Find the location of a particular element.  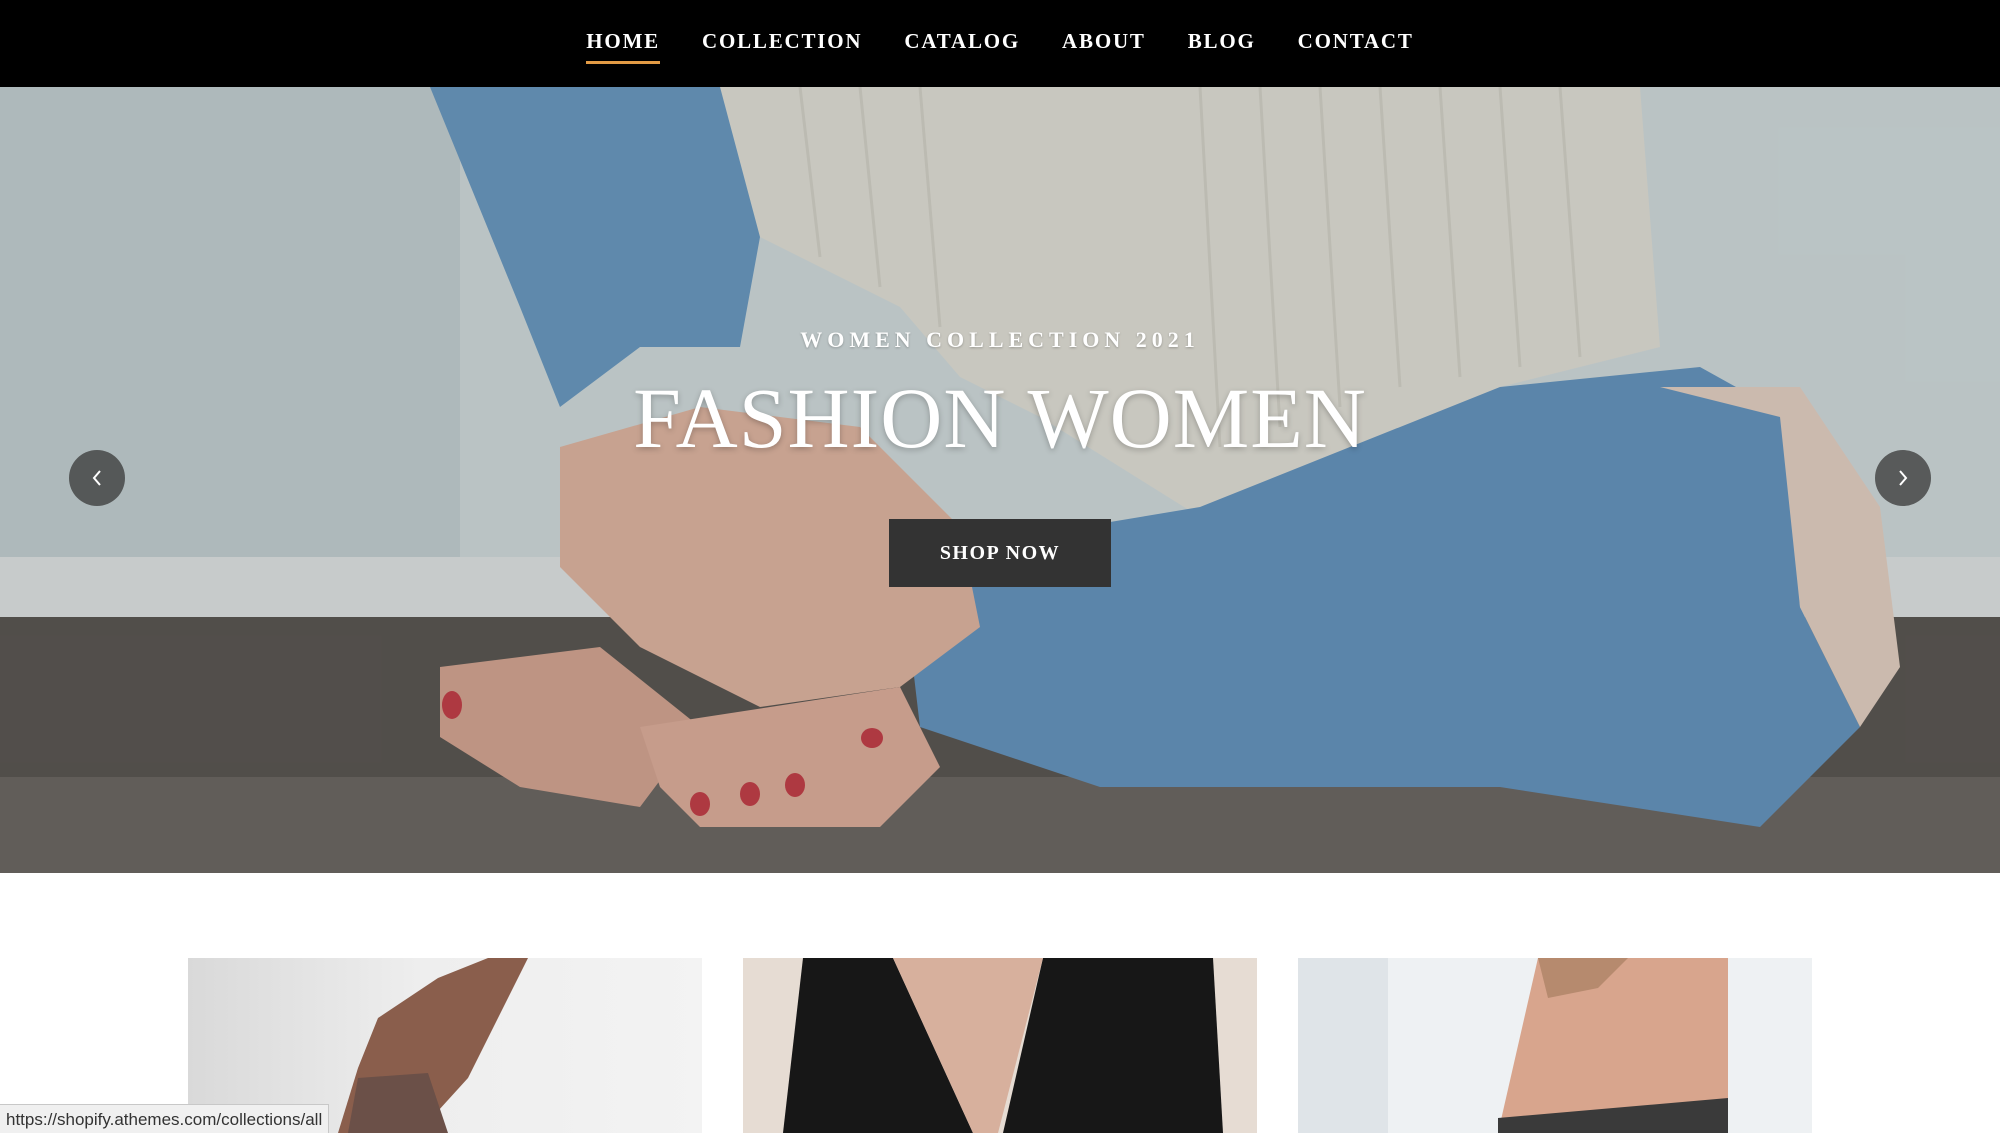

nav-item-about: ABOUT is located at coordinates (1104, 43).